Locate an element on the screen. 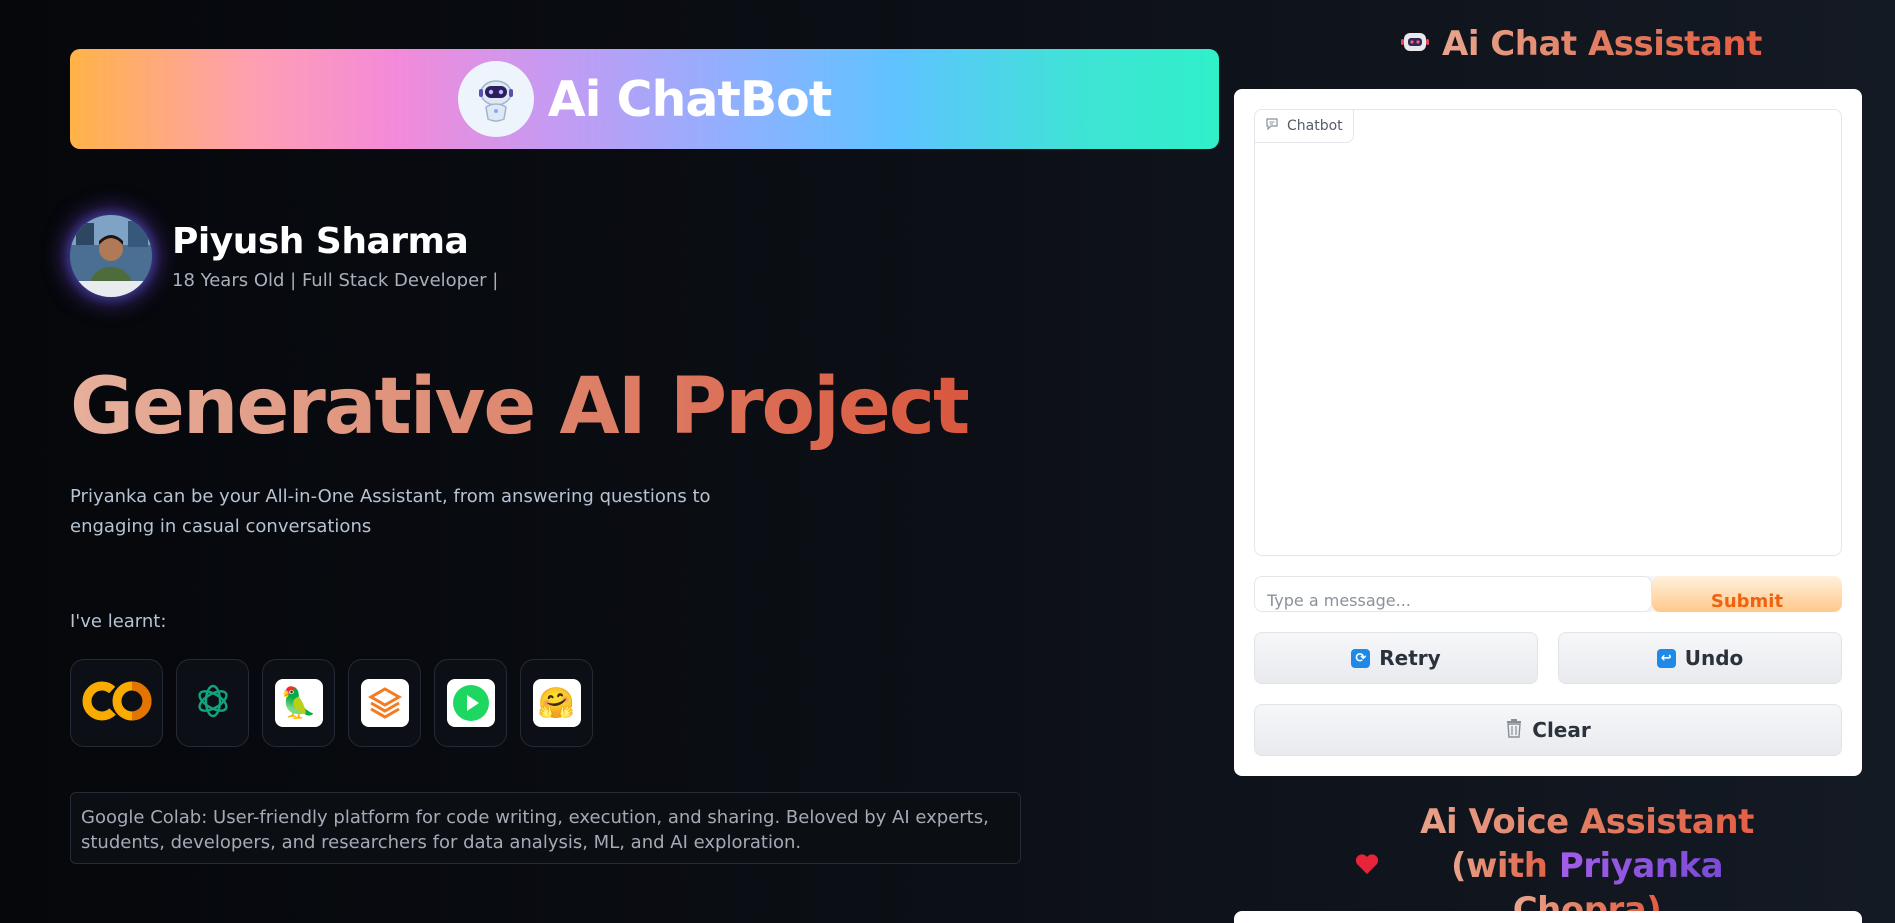 The image size is (1895, 923). tool-google-colab is located at coordinates (116, 703).